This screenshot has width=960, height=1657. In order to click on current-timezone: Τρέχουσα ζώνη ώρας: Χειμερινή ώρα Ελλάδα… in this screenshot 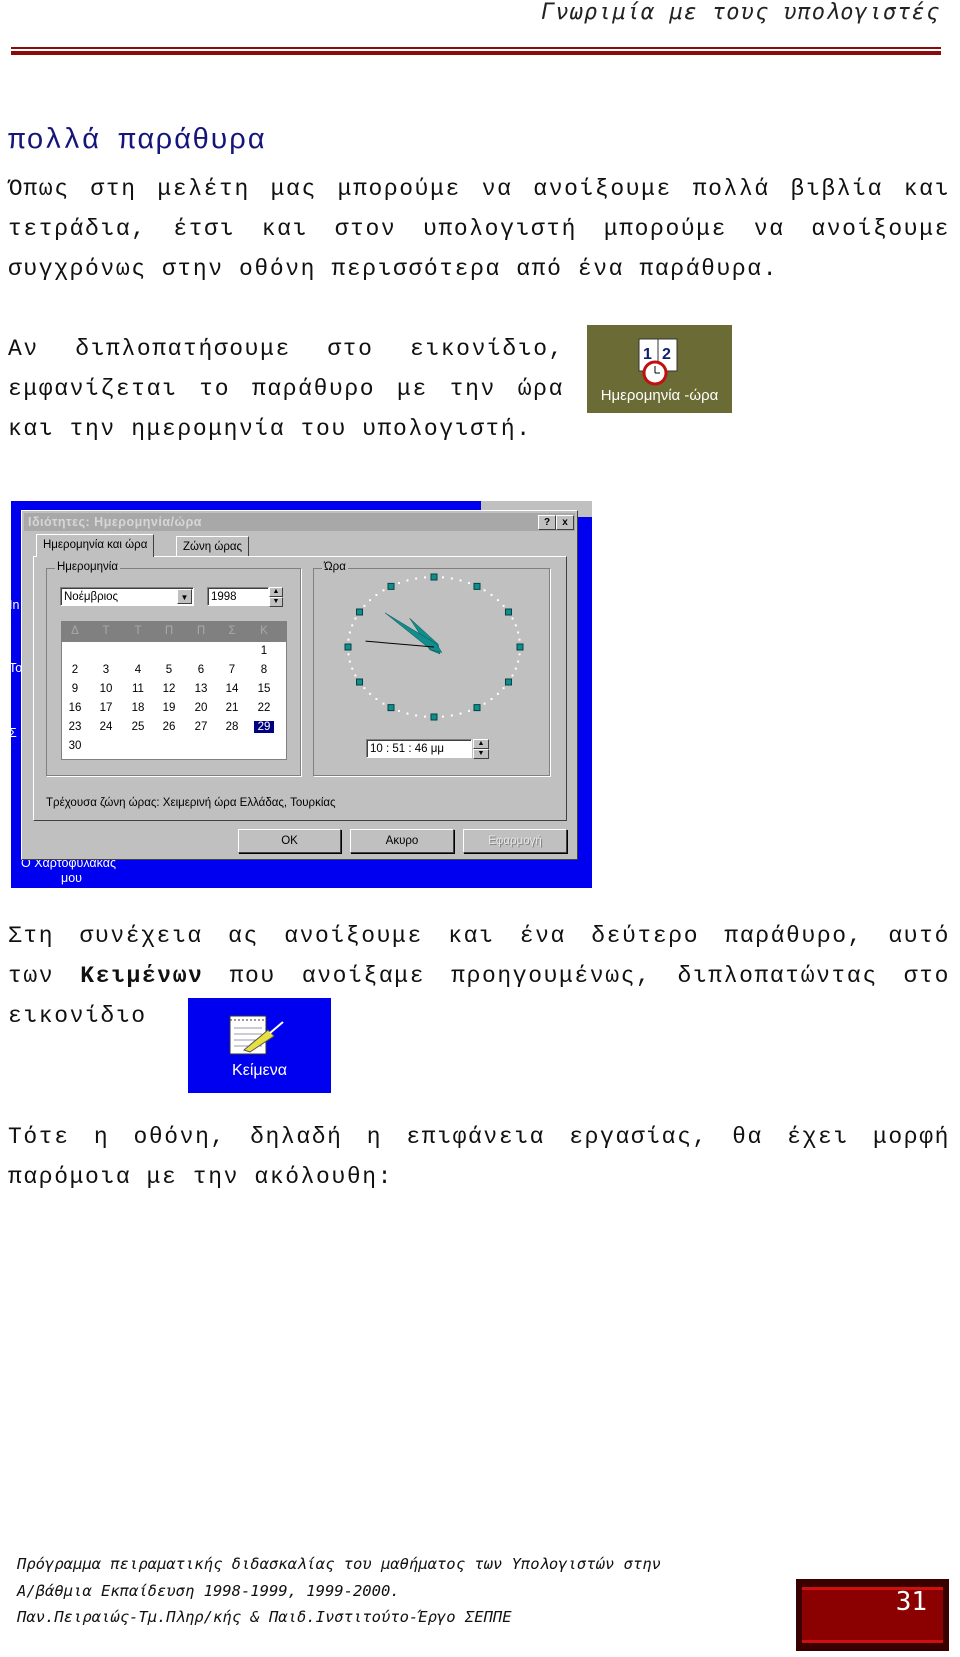, I will do `click(191, 803)`.